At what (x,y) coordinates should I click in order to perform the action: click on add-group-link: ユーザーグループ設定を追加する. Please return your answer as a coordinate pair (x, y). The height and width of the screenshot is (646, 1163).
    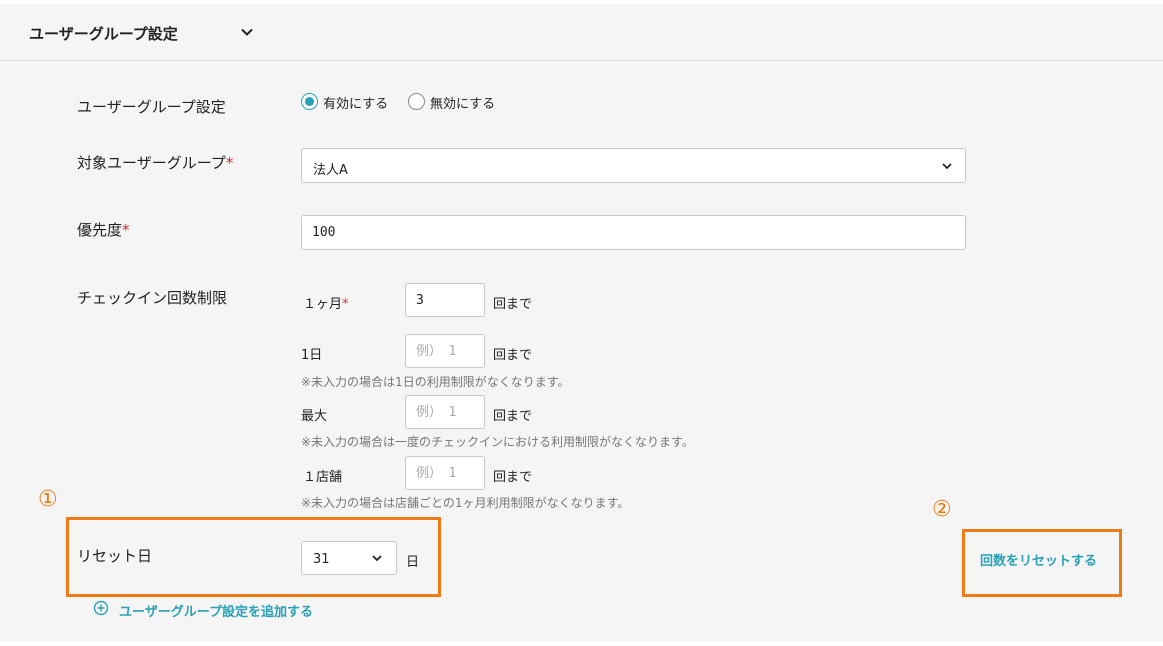
    Looking at the image, I should click on (216, 610).